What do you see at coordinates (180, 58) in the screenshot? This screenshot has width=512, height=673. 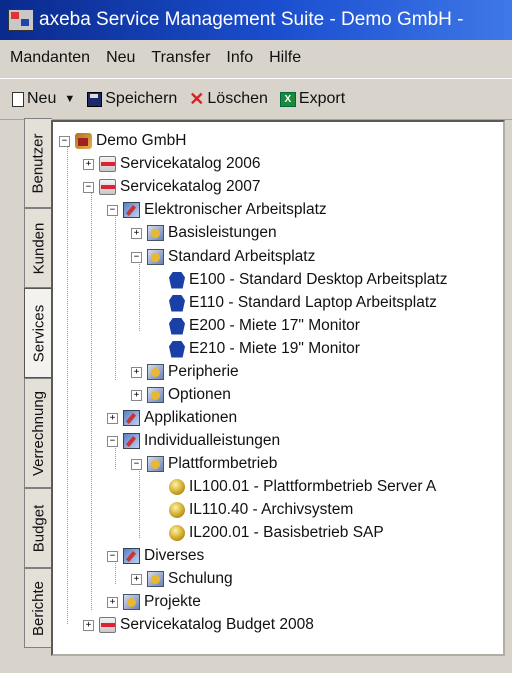 I see `menu-transfer: Transfer` at bounding box center [180, 58].